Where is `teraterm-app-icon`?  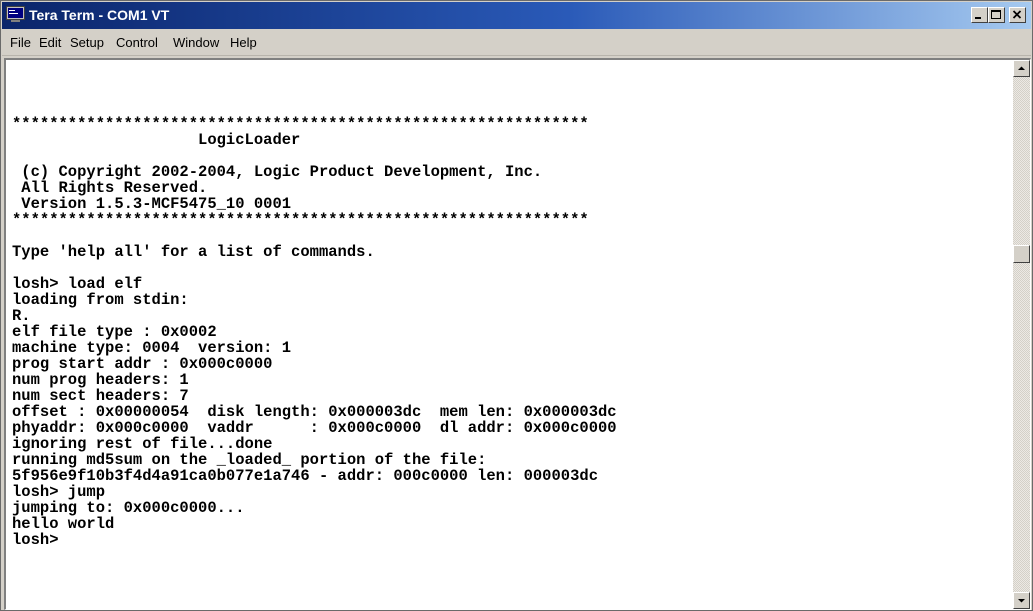
teraterm-app-icon is located at coordinates (15, 14).